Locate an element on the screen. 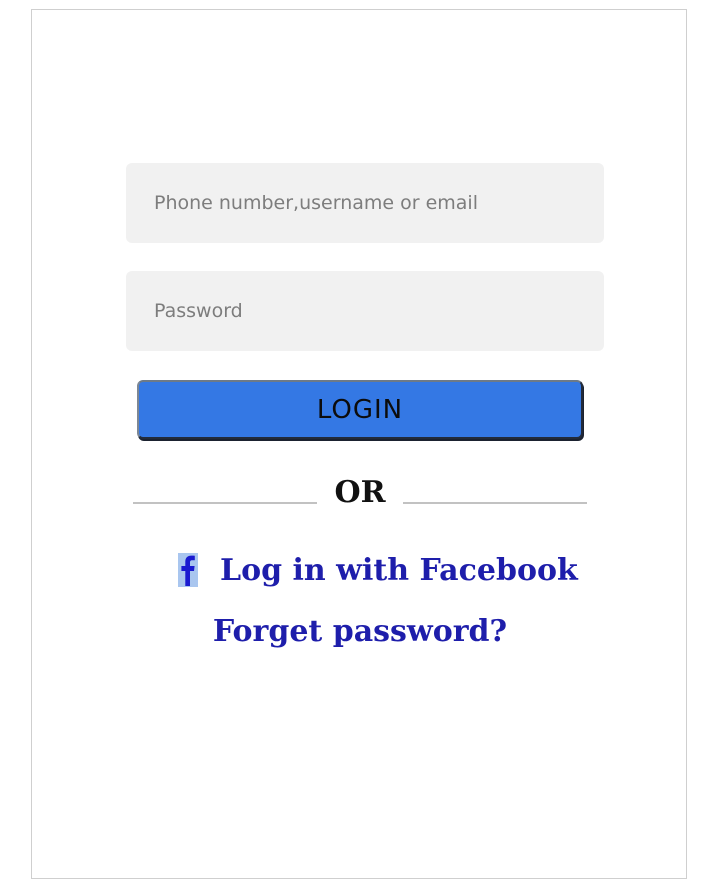 The width and height of the screenshot is (720, 884). facebook-icon is located at coordinates (188, 570).